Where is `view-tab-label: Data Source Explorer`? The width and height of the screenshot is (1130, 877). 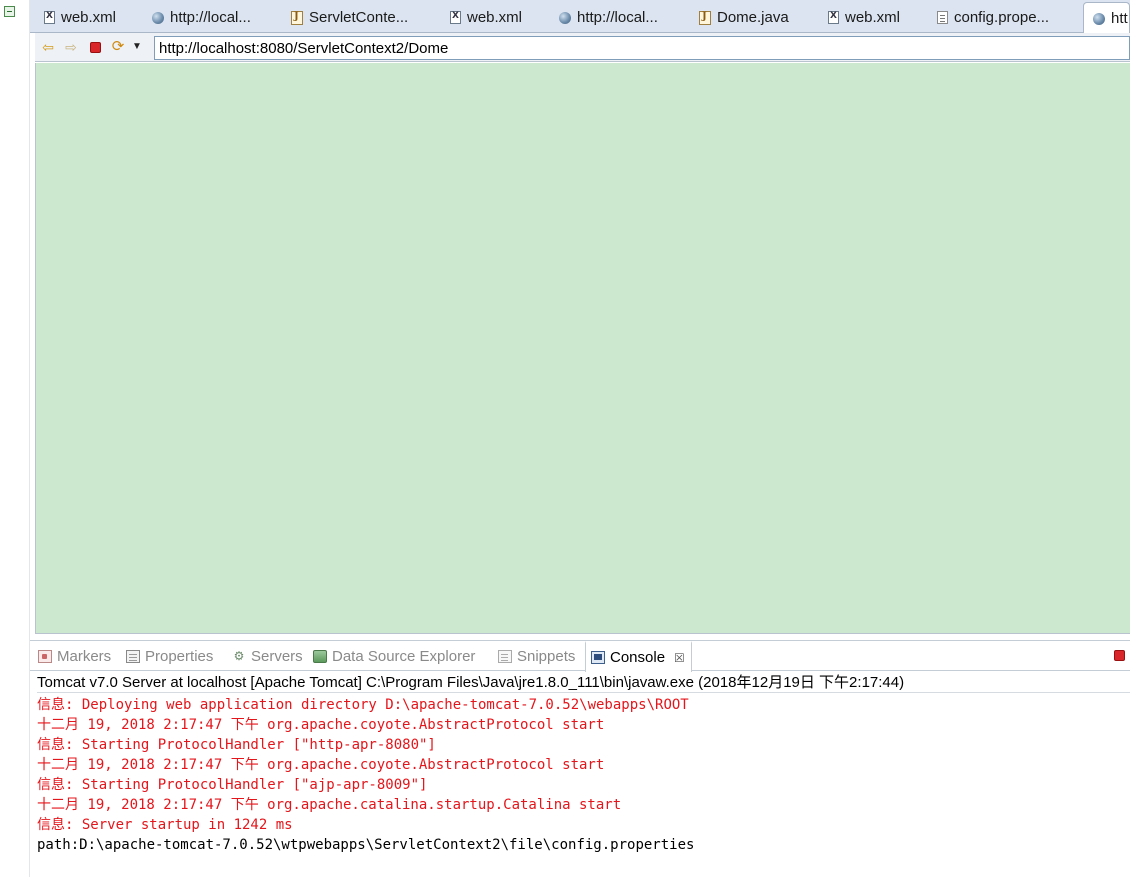 view-tab-label: Data Source Explorer is located at coordinates (404, 656).